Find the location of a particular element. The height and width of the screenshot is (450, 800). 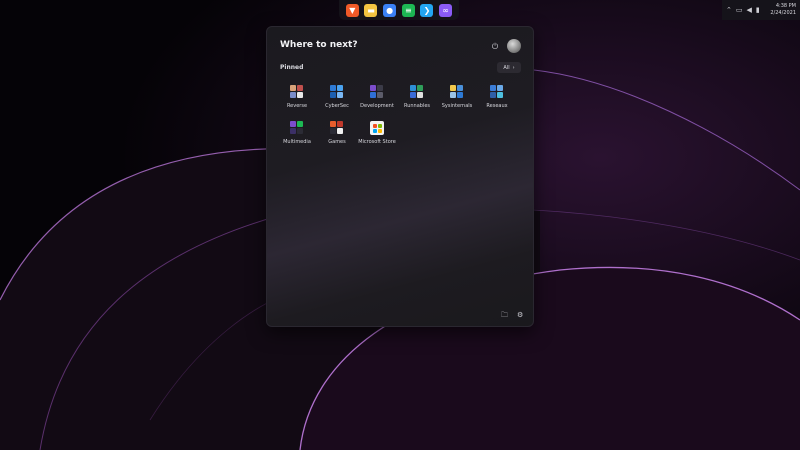

tray-icons: ⌃ ▭ ◀ ▮ is located at coordinates (743, 10).